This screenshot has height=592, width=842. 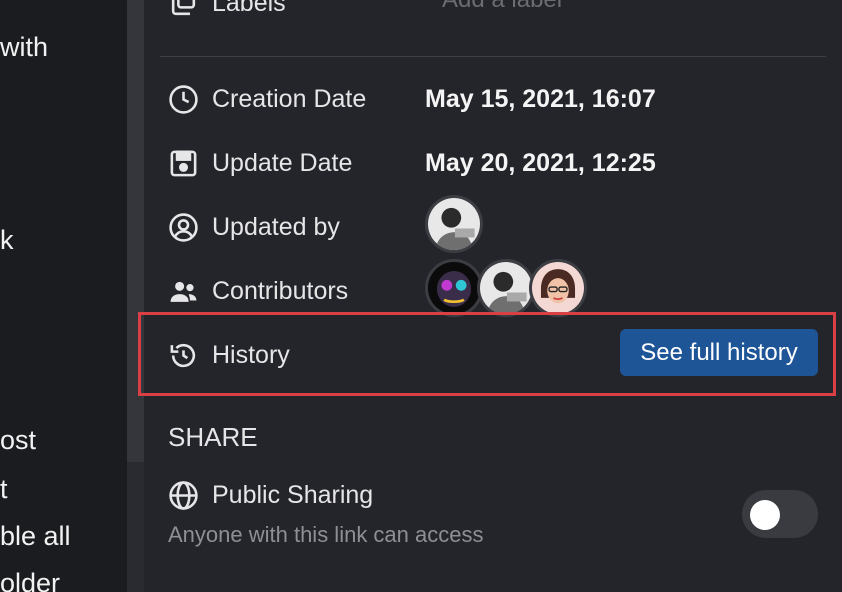 I want to click on public-sharing-row: Public Sharing, so click(x=270, y=495).